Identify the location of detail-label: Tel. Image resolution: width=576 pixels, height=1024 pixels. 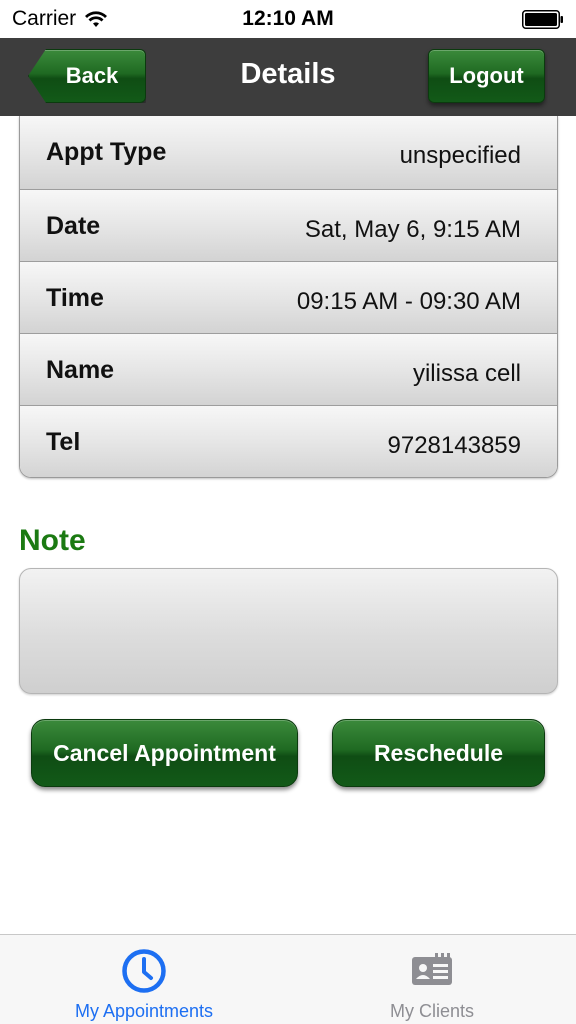
(63, 442).